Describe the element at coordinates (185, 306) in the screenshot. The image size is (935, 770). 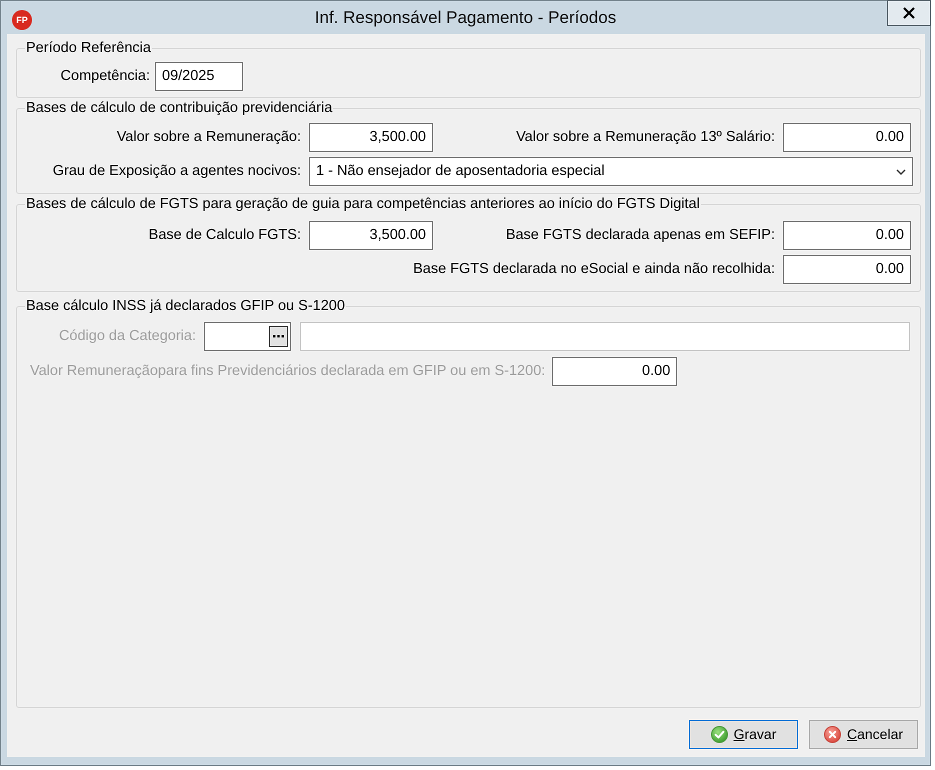
I see `group-title: Base cálculo INSS já declarados GFIP ou S-1200` at that location.